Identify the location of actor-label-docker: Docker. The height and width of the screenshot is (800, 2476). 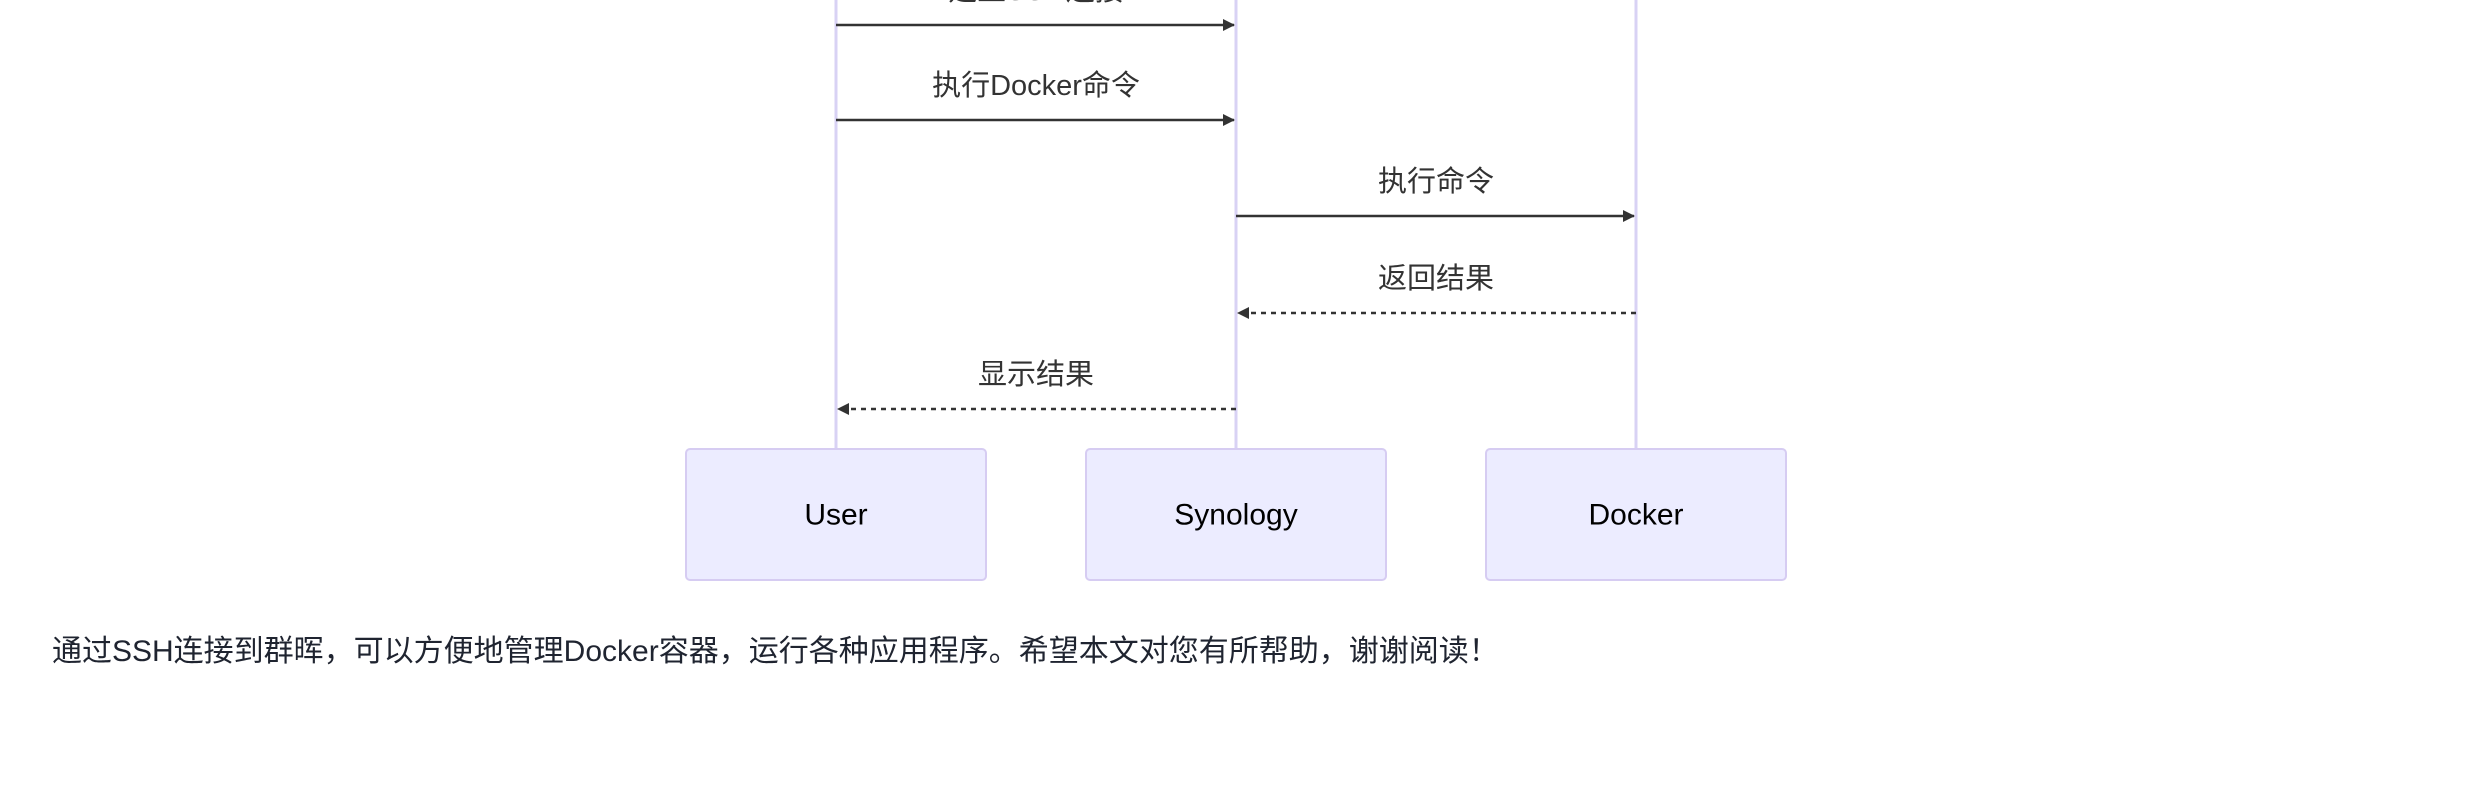
(1635, 515).